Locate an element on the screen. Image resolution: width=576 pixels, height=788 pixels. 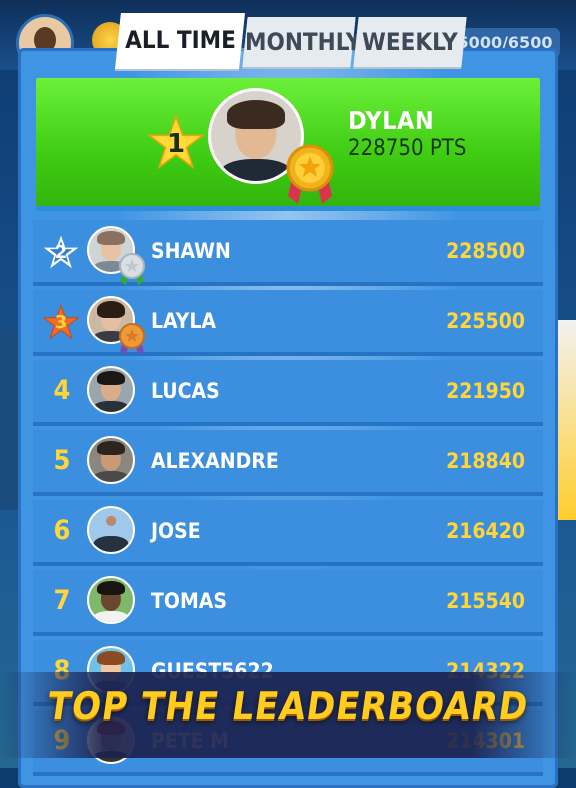
rank-star-icon: 1 is located at coordinates (176, 142).